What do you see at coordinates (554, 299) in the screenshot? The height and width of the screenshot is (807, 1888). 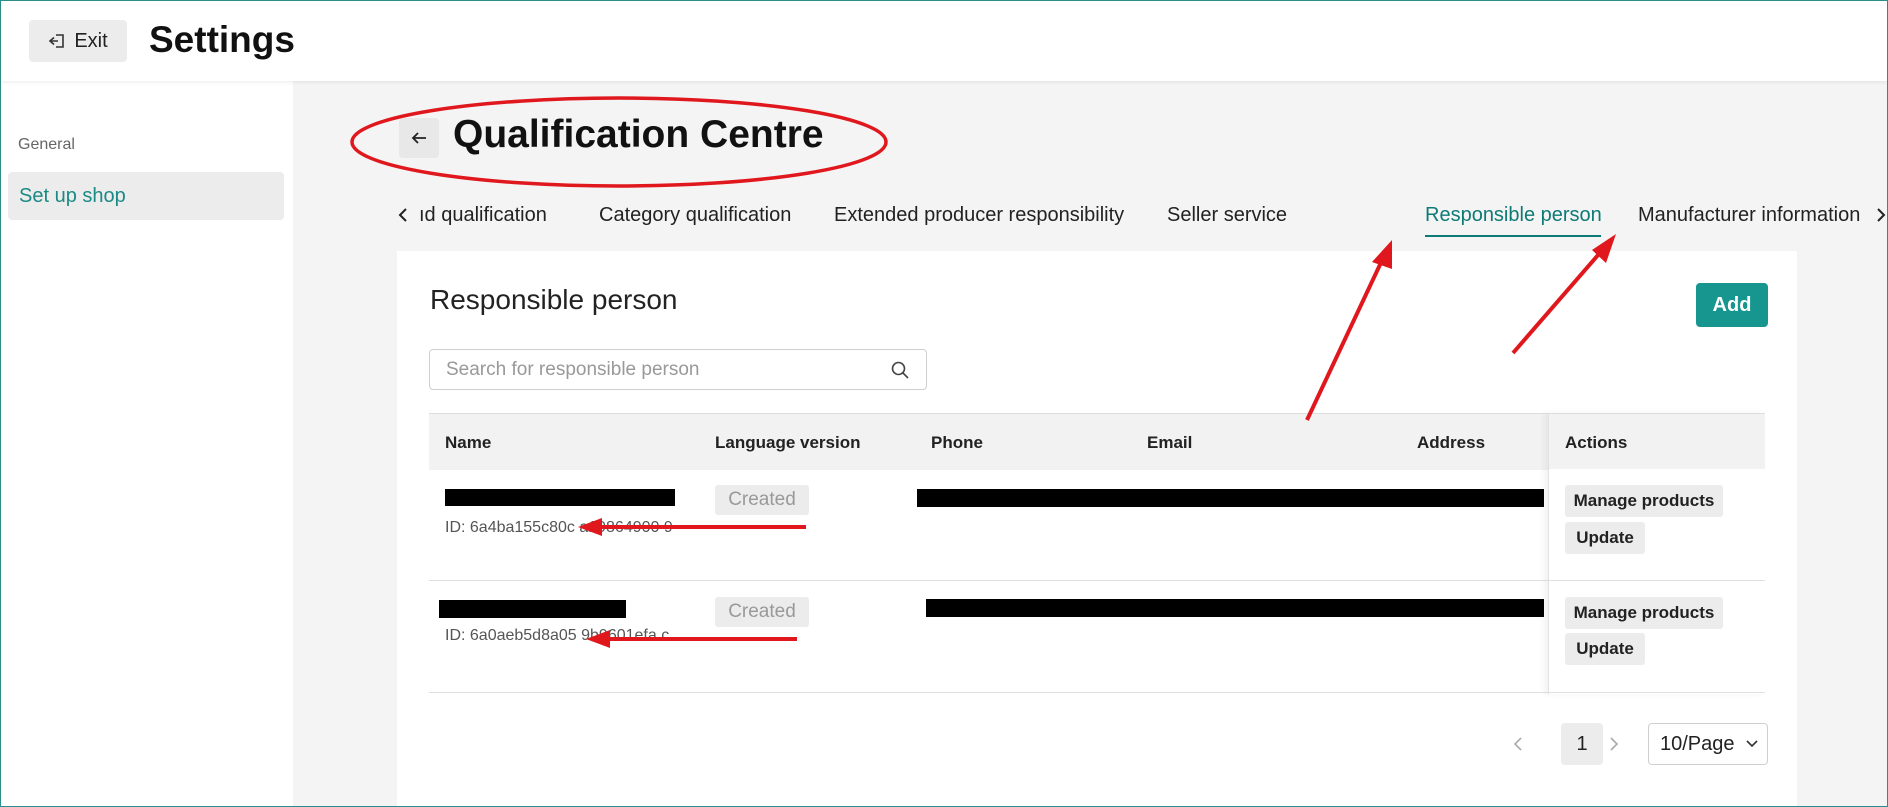 I see `card-title: Responsible person` at bounding box center [554, 299].